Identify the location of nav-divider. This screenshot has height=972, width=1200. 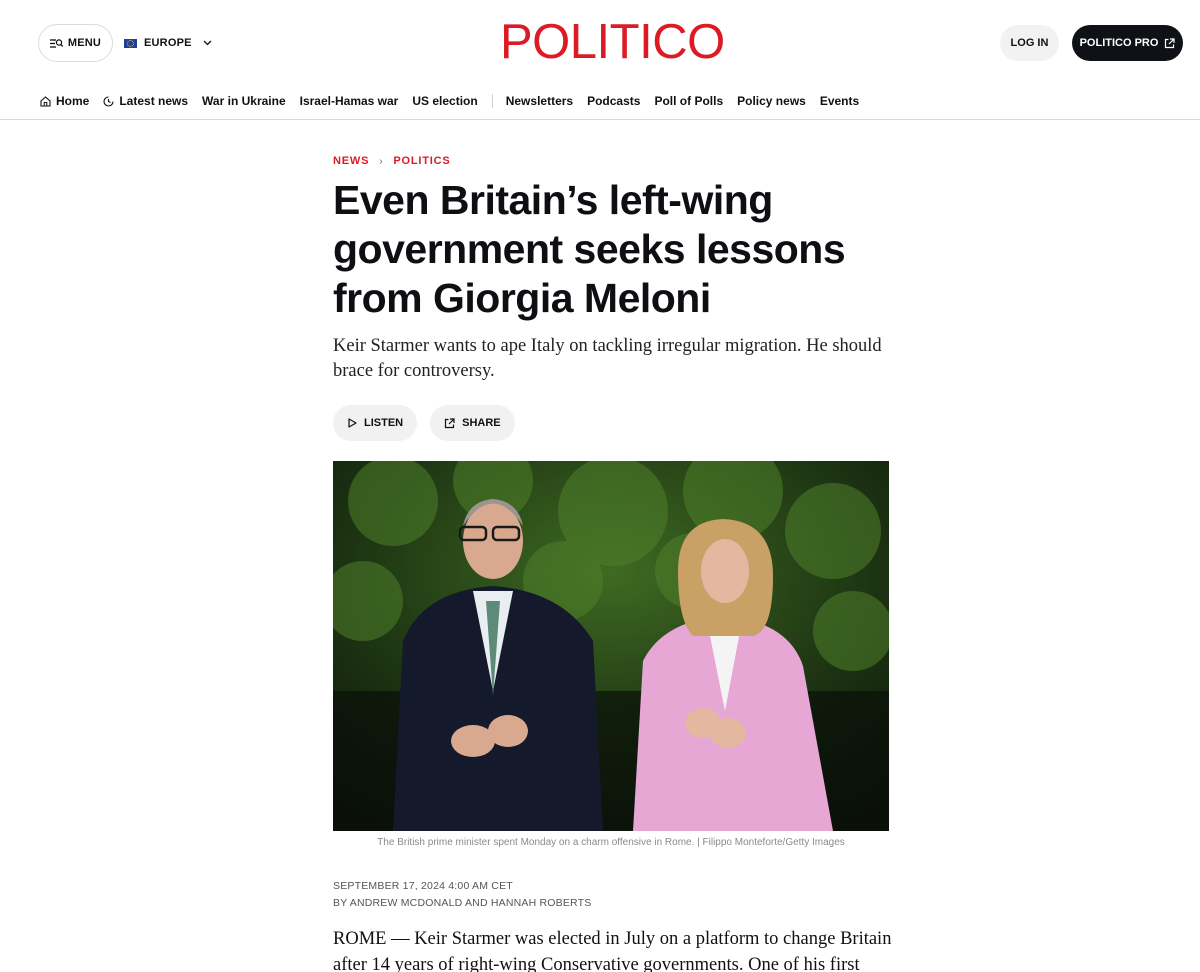
(492, 101).